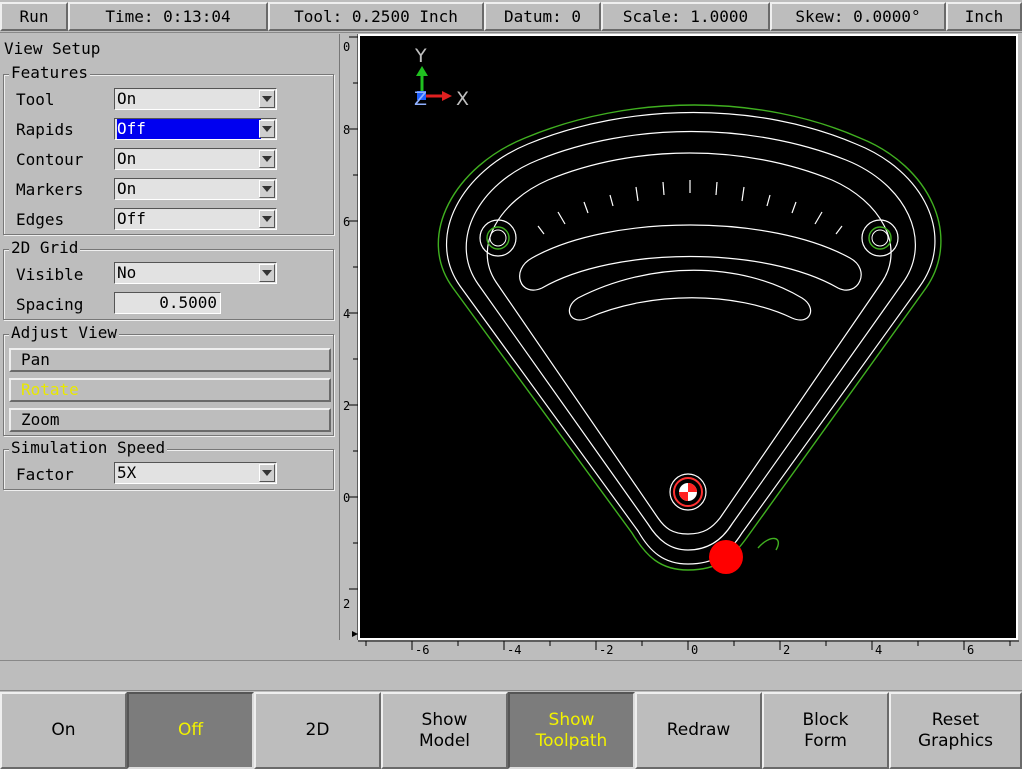 The height and width of the screenshot is (769, 1022). I want to click on run-mode-button: Run, so click(34, 16).